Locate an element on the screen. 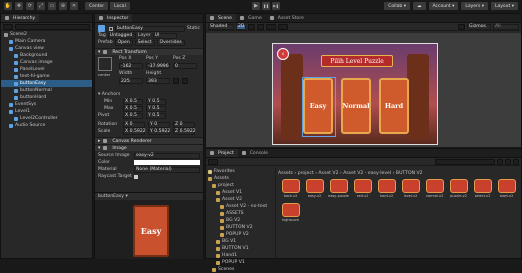 The image size is (522, 273). raycast-checkbox is located at coordinates (136, 176).